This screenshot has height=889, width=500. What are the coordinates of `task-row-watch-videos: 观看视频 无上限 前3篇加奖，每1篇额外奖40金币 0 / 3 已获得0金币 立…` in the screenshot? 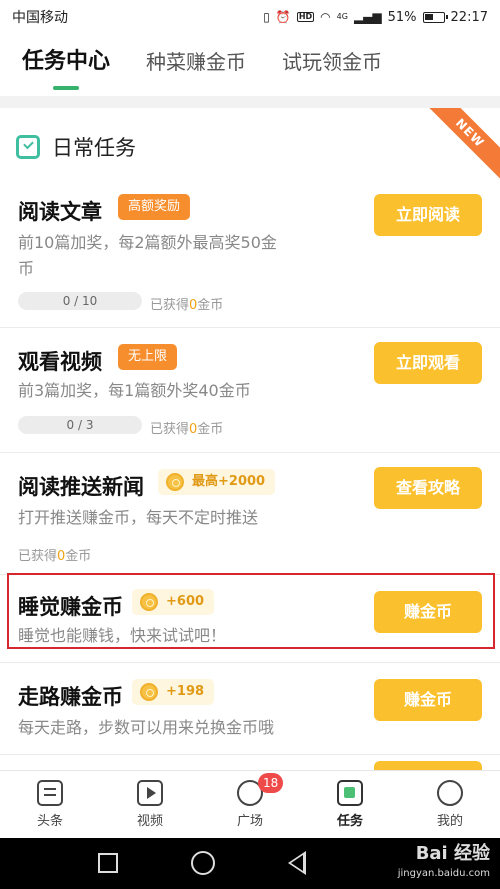 It's located at (250, 390).